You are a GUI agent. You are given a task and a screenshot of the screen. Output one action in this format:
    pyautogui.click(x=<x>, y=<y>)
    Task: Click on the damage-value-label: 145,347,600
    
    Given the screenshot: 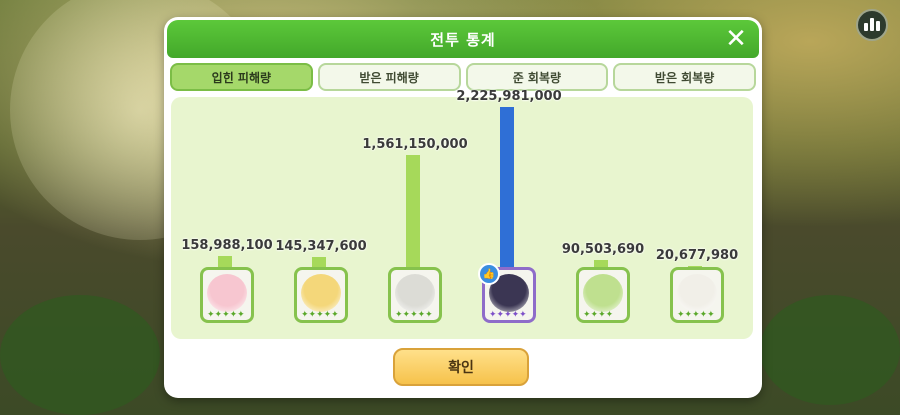 What is the action you would take?
    pyautogui.click(x=321, y=246)
    